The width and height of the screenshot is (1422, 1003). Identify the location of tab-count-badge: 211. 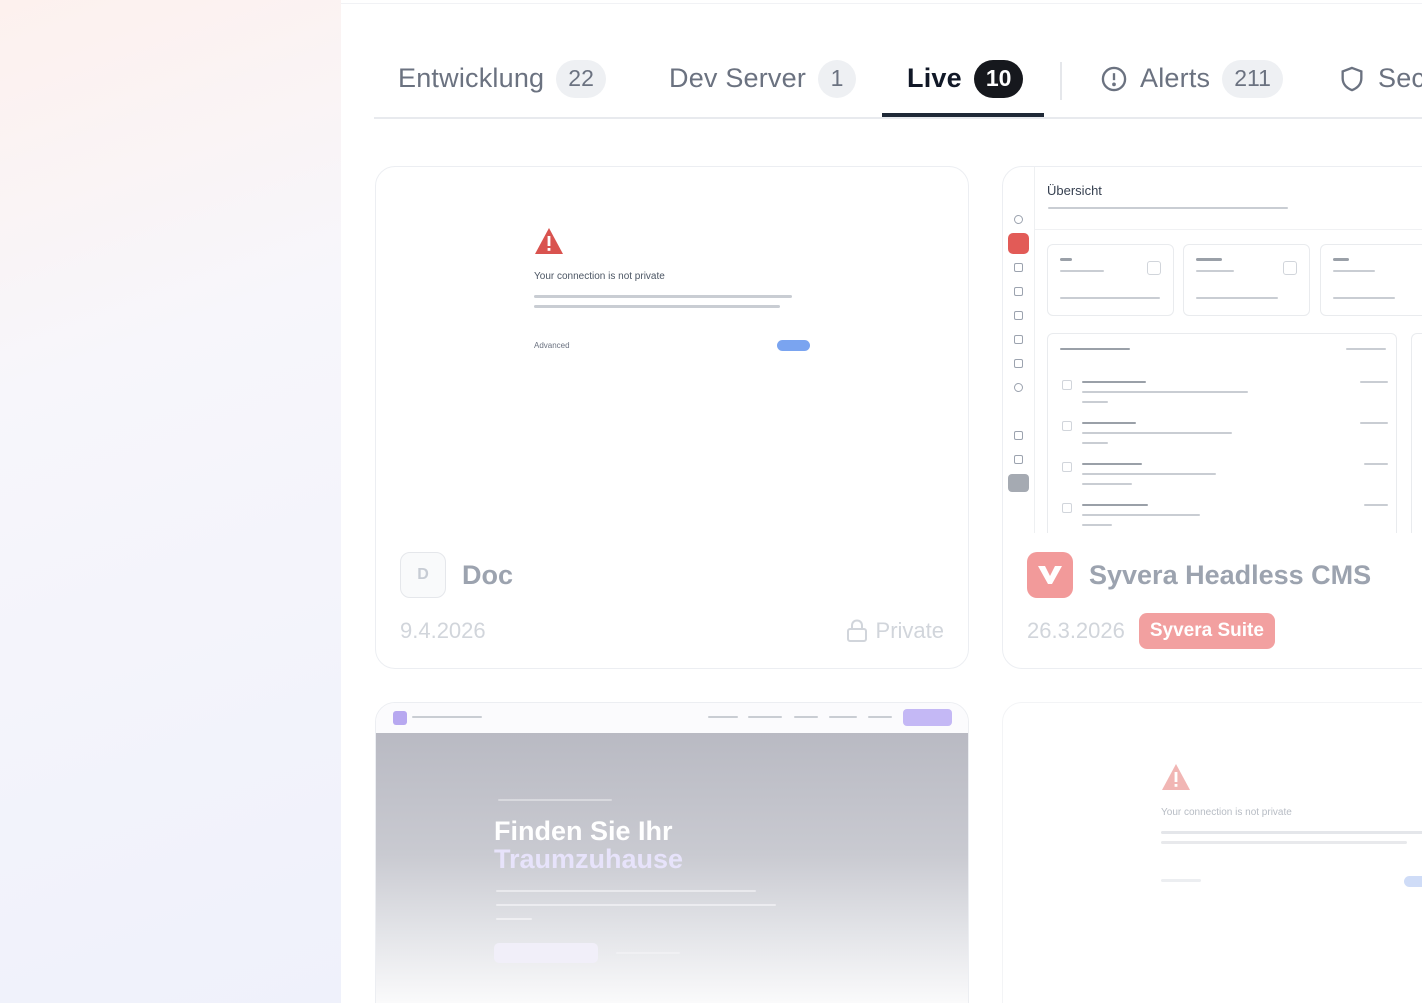
(1252, 78).